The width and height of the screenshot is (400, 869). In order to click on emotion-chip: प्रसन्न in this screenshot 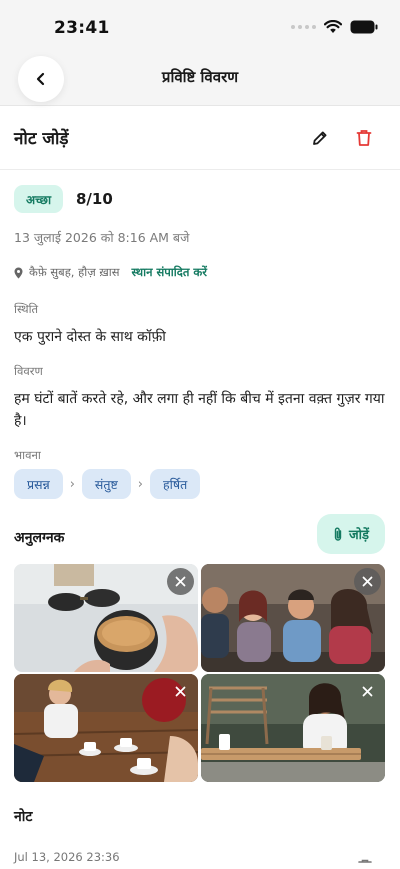, I will do `click(38, 484)`.